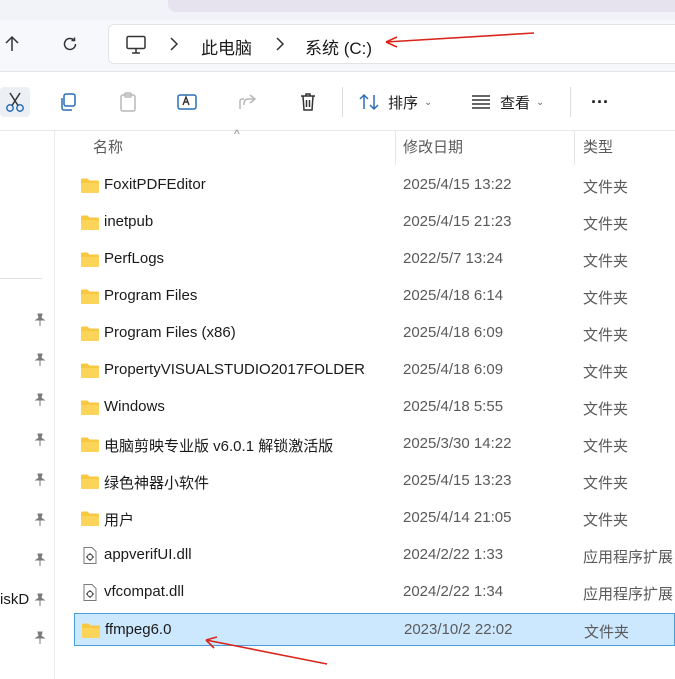 This screenshot has height=679, width=675. I want to click on file-row: vfcompat.dll 2024/2/22 1:34 应用程序扩展, so click(374, 592).